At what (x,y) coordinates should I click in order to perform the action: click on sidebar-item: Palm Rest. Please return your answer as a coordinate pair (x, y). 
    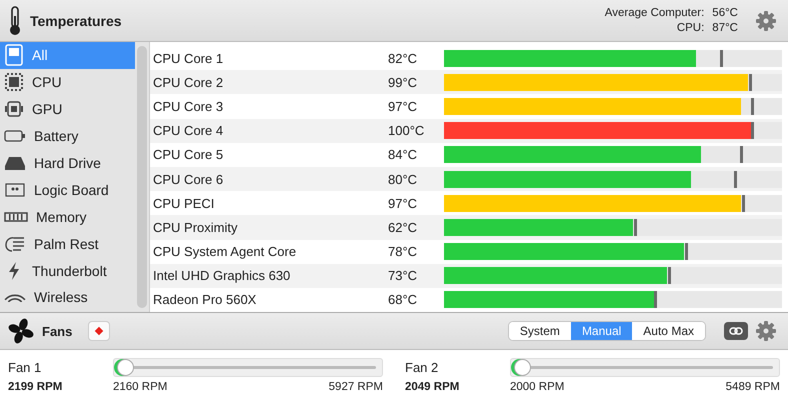
    Looking at the image, I should click on (67, 244).